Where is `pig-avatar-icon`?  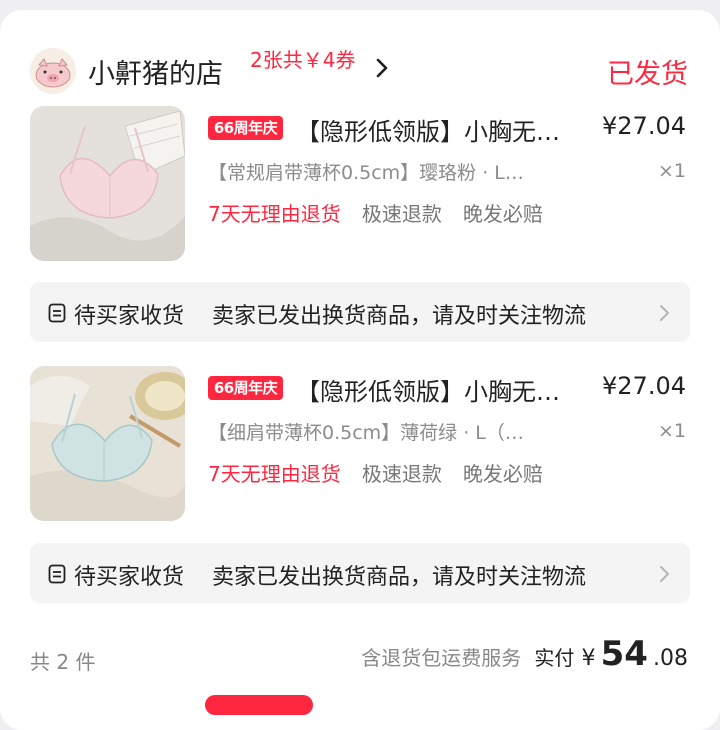
pig-avatar-icon is located at coordinates (53, 71).